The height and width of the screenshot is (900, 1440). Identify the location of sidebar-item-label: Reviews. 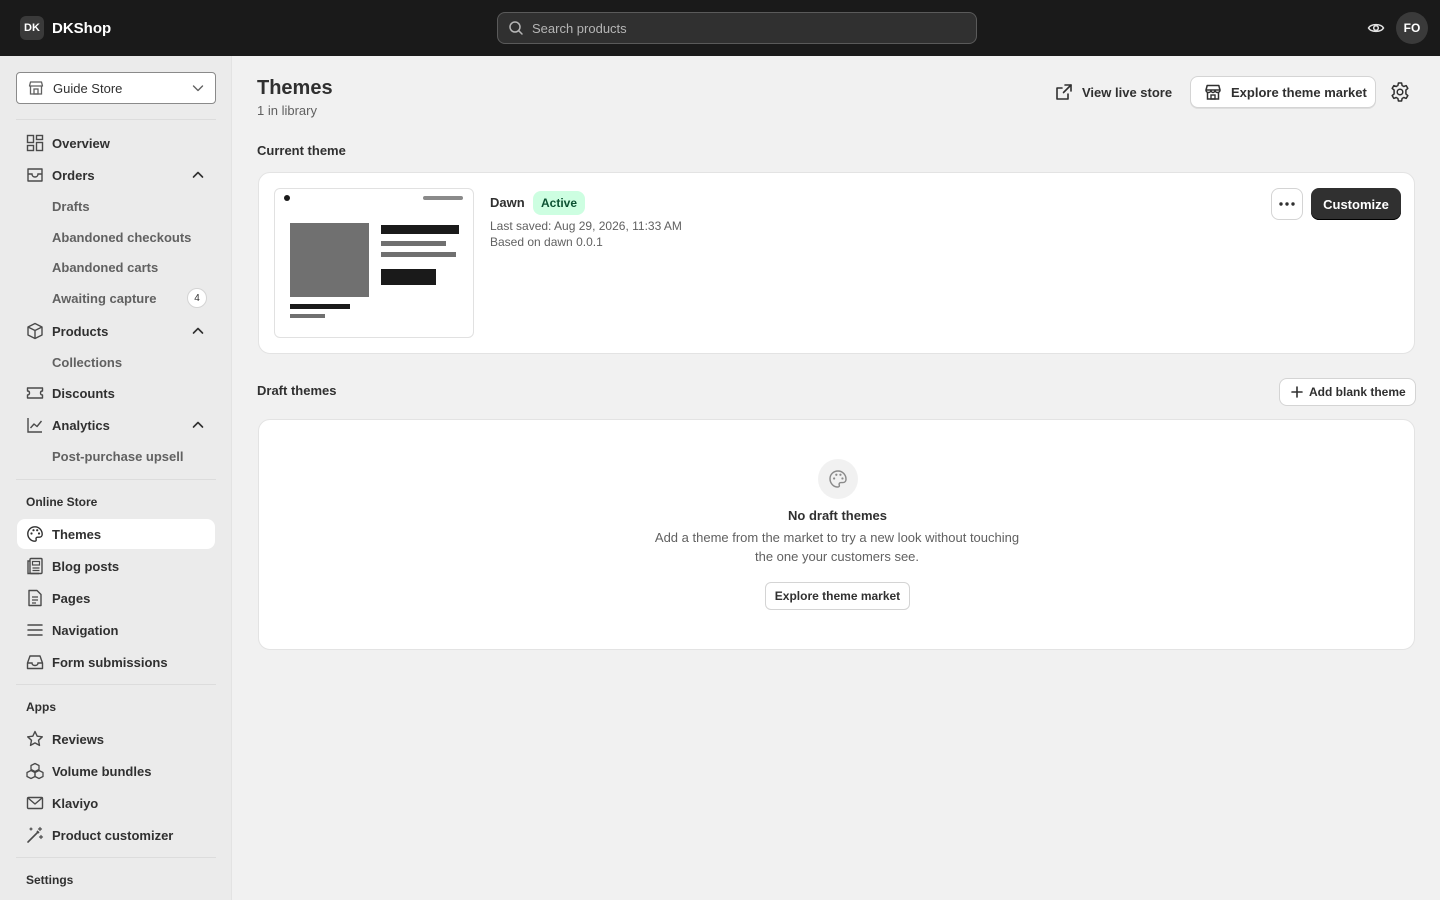
(78, 739).